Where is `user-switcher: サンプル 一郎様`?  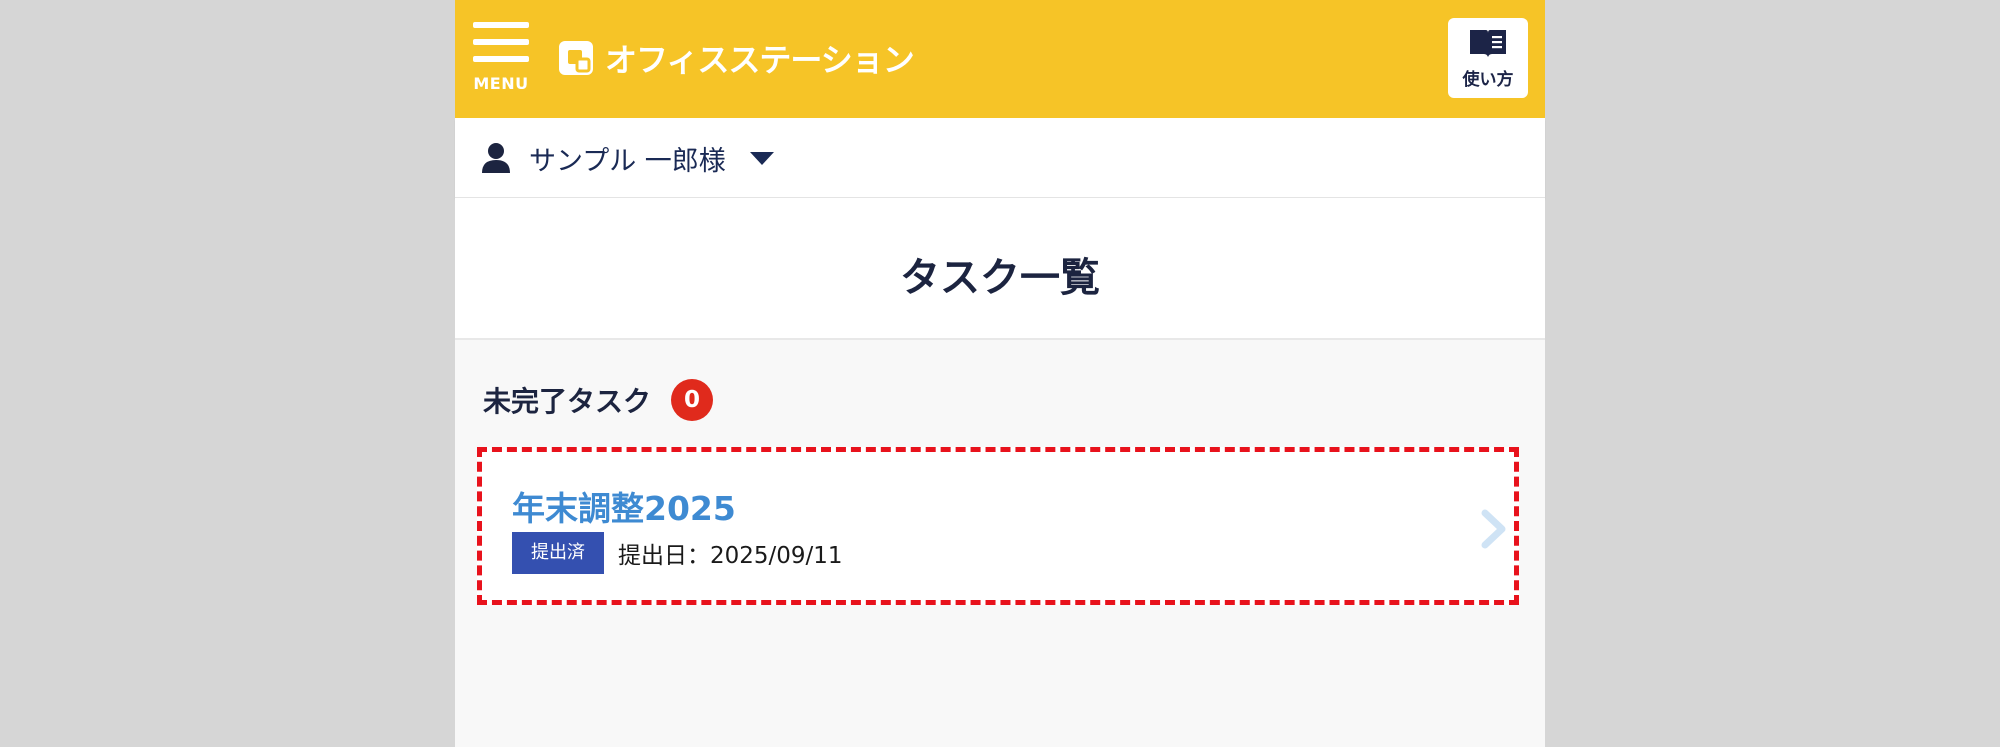 user-switcher: サンプル 一郎様 is located at coordinates (627, 158).